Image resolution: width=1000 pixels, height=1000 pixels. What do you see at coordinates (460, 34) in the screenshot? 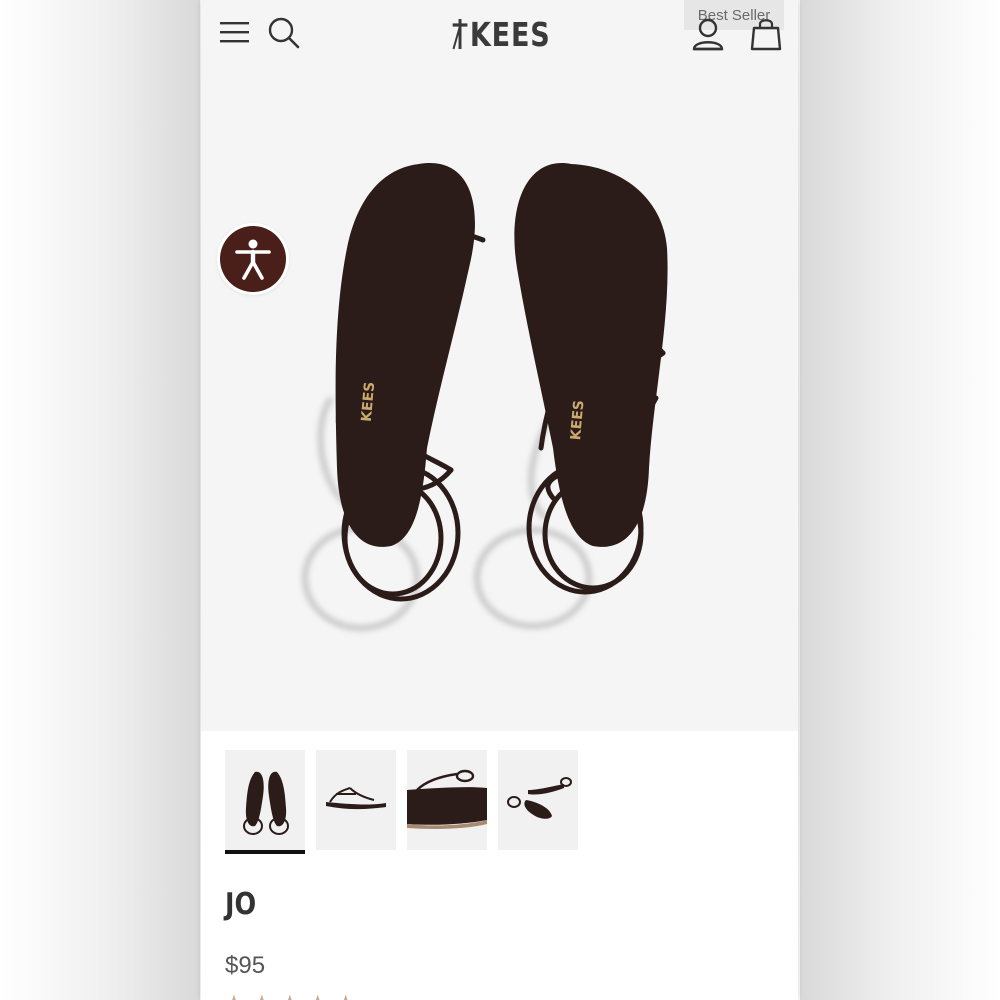
I see `logo-mark-icon` at bounding box center [460, 34].